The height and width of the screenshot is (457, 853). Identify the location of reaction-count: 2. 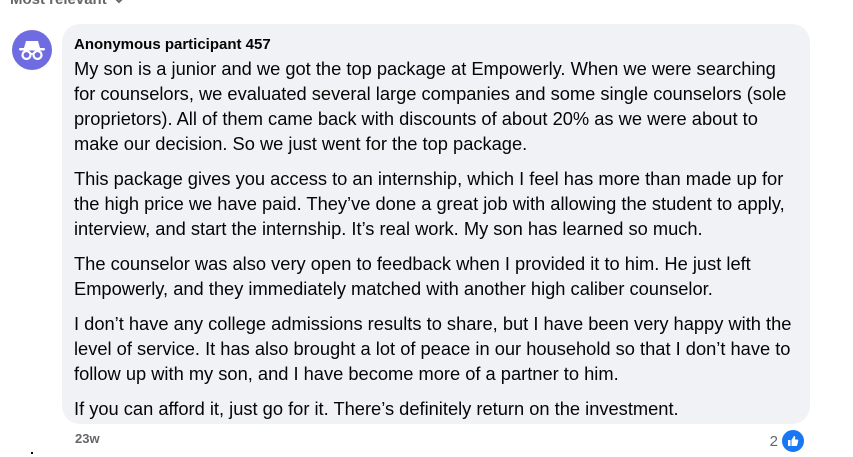
(773, 441).